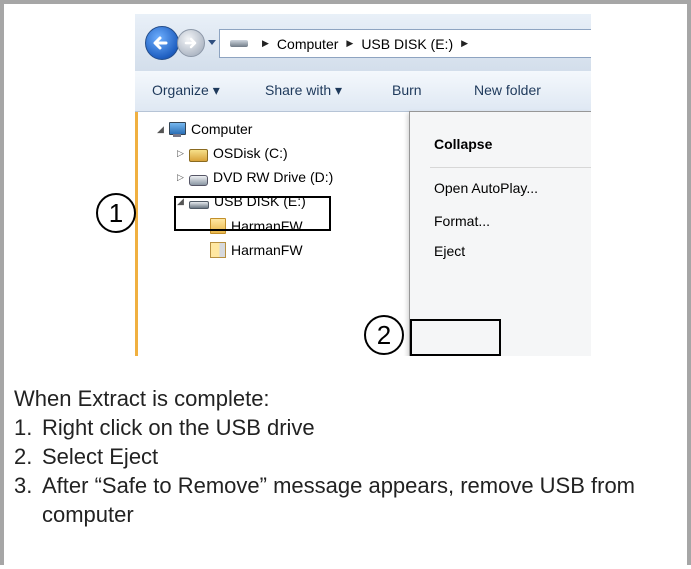 The height and width of the screenshot is (569, 691). What do you see at coordinates (178, 427) in the screenshot?
I see `step-text: Right click on the USB drive` at bounding box center [178, 427].